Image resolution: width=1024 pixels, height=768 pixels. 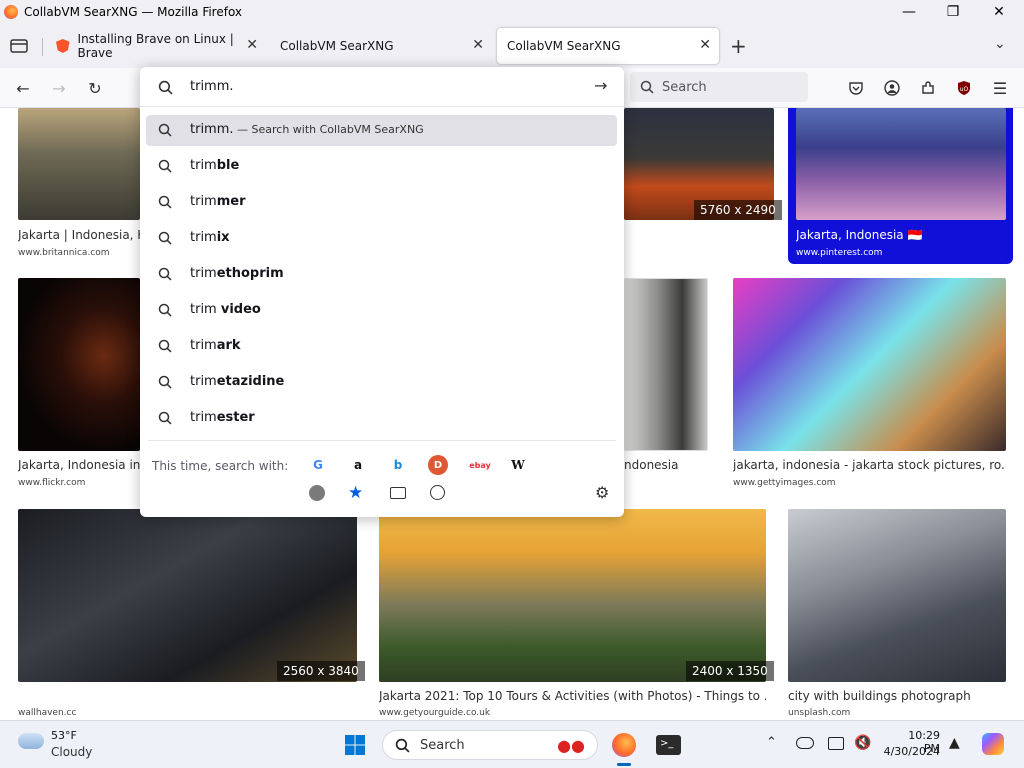 What do you see at coordinates (318, 465) in the screenshot?
I see `google-engine-icon: G` at bounding box center [318, 465].